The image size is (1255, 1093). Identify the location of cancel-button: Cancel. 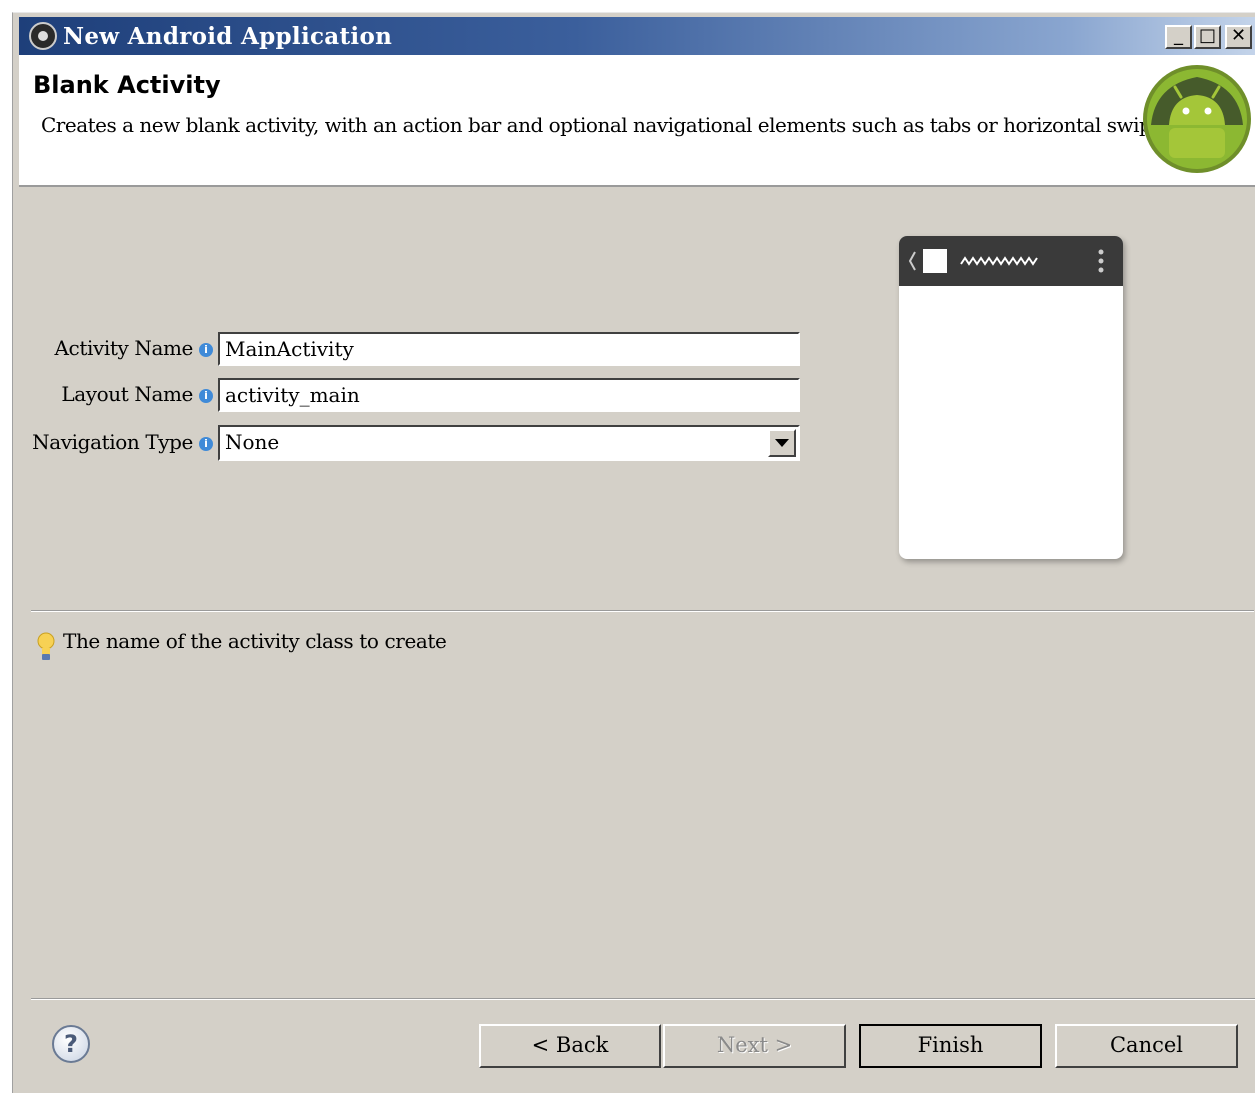
(1146, 1046).